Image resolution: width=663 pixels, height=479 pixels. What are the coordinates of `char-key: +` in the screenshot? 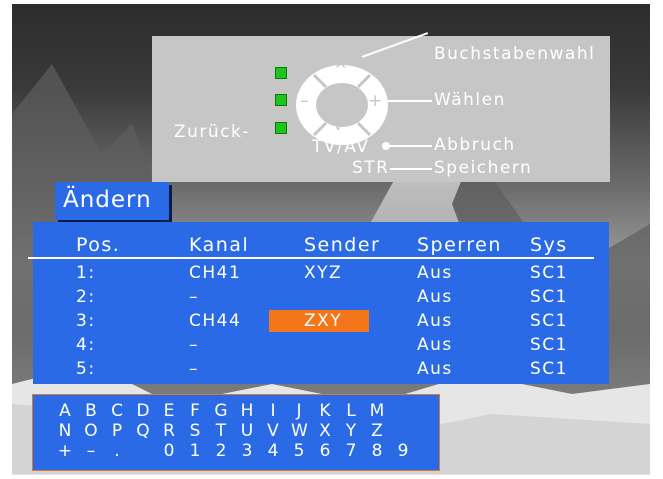 It's located at (65, 451).